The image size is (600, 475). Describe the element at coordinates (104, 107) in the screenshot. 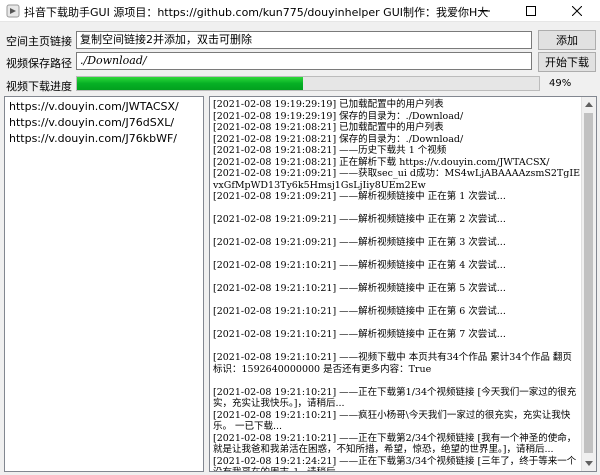

I see `list-item: https://v.douyin.com/JWTACSX/` at that location.